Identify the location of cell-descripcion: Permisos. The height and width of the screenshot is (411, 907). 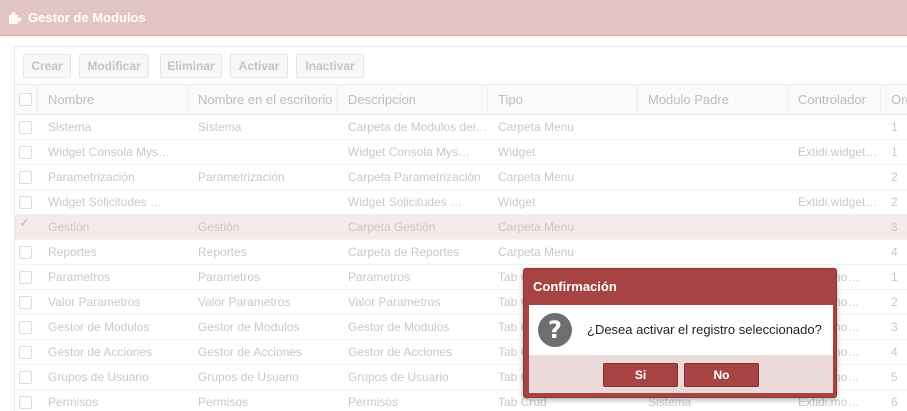
(373, 402).